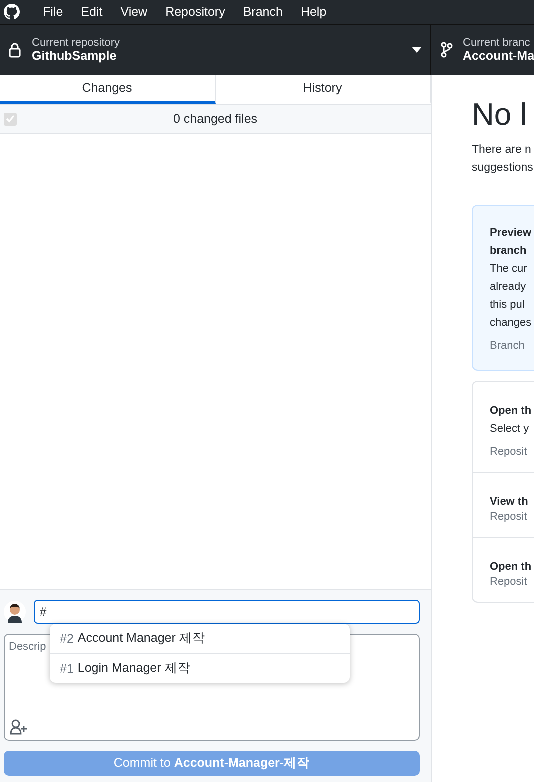 The width and height of the screenshot is (534, 782). What do you see at coordinates (108, 89) in the screenshot?
I see `tab: Changes` at bounding box center [108, 89].